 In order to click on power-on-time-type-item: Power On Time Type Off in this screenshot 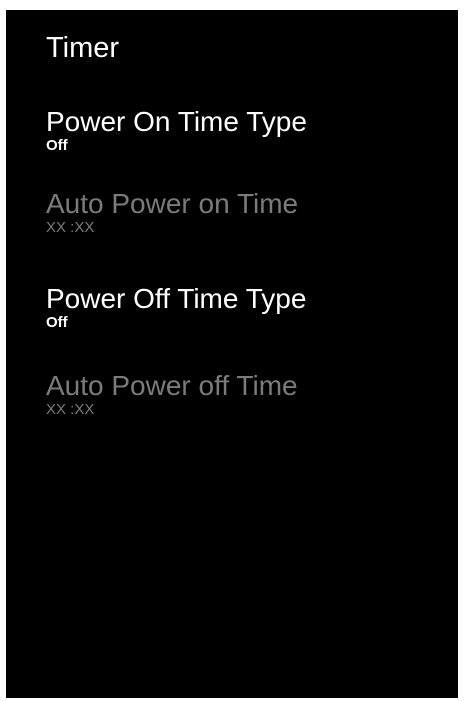, I will do `click(246, 130)`.